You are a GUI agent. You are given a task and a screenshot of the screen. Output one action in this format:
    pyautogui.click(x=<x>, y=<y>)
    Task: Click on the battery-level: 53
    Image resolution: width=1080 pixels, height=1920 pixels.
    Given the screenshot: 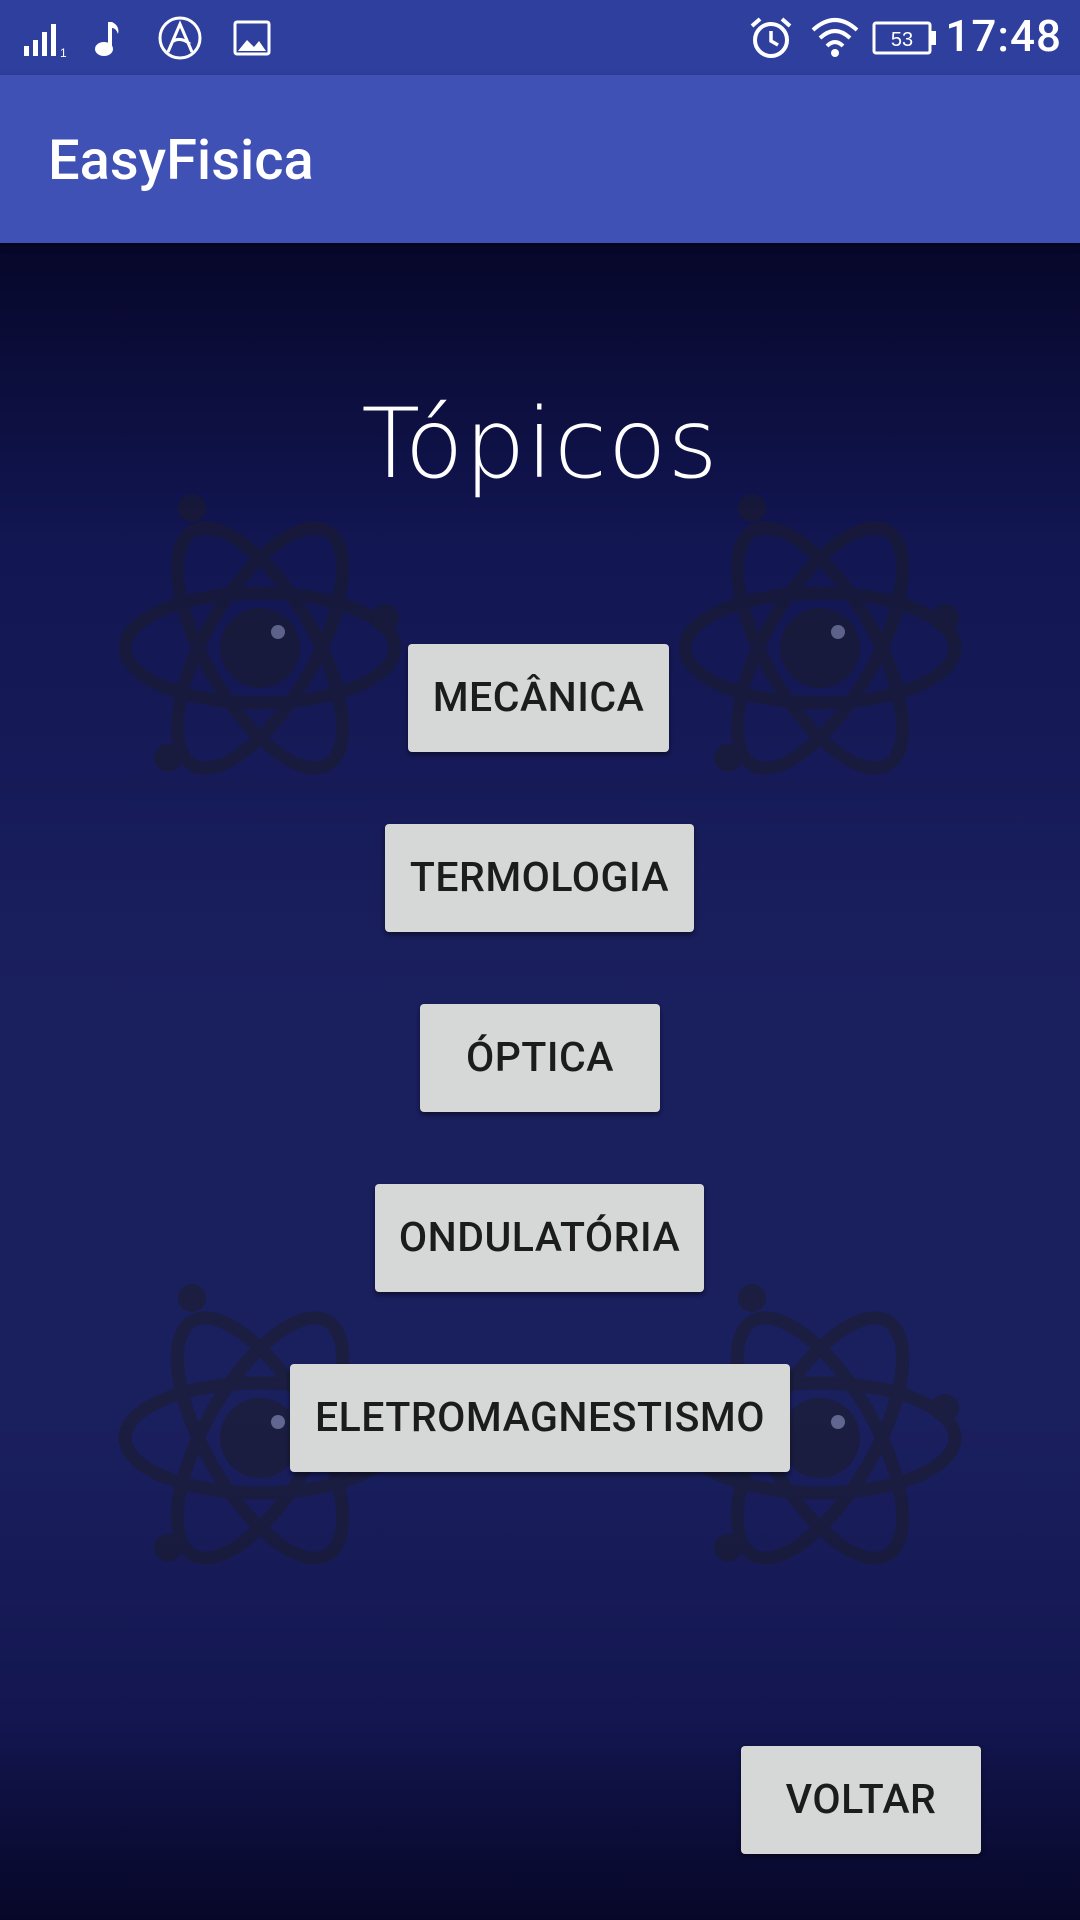 What is the action you would take?
    pyautogui.click(x=902, y=40)
    